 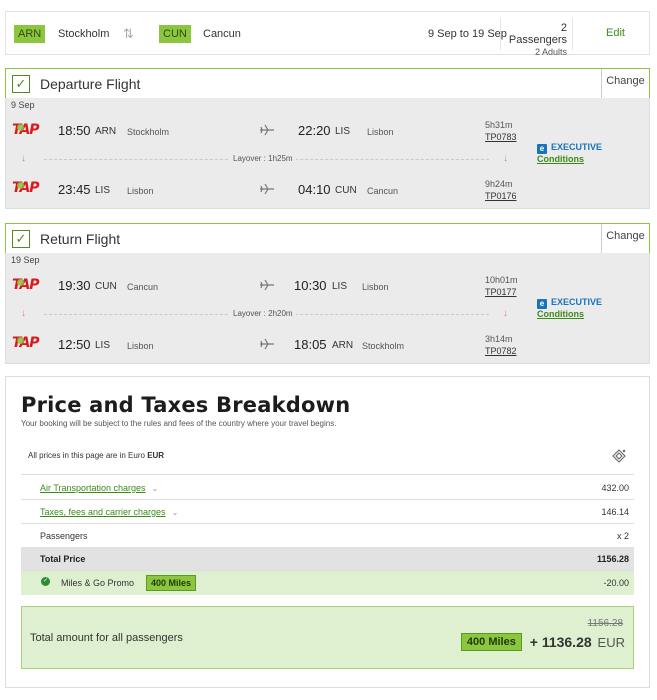 I want to click on passenger-count: 2 Passengers 2 Adults, so click(x=536, y=40).